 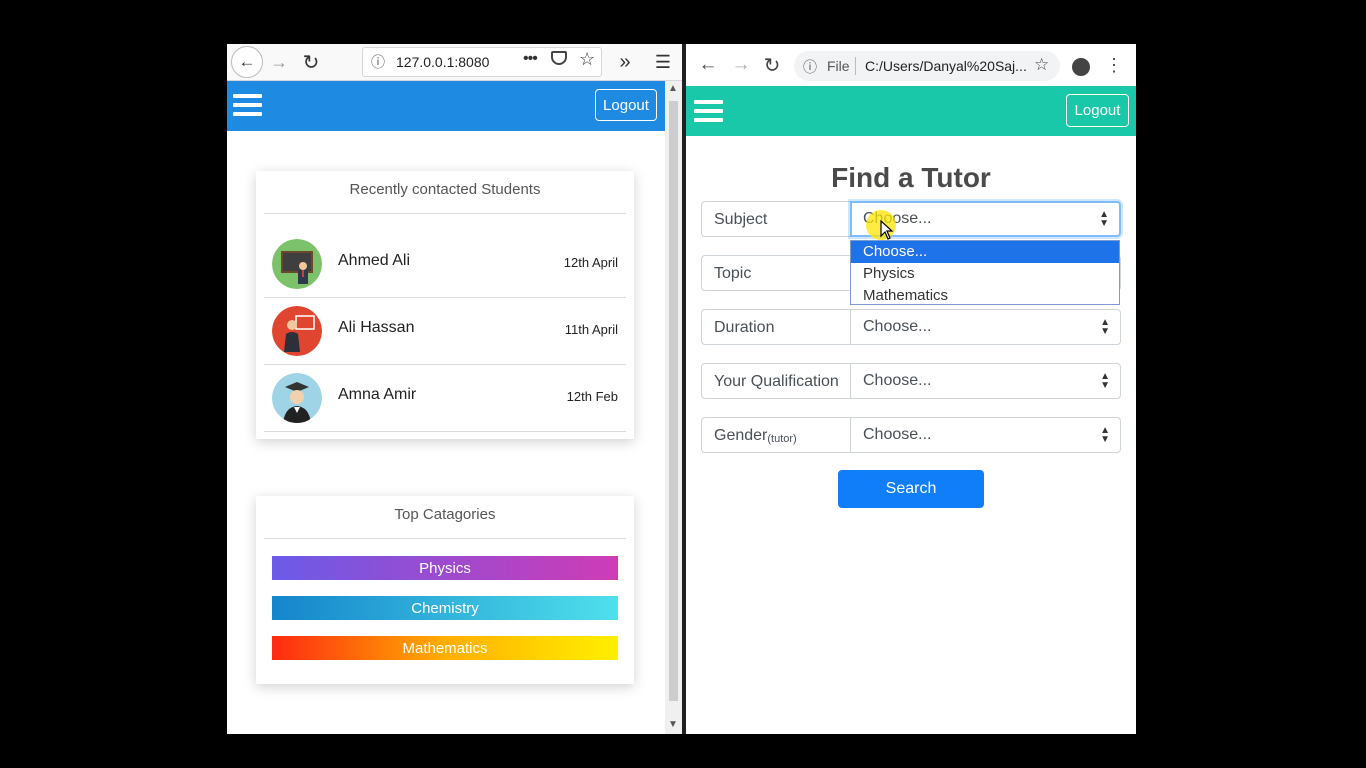 What do you see at coordinates (855, 66) in the screenshot?
I see `separator` at bounding box center [855, 66].